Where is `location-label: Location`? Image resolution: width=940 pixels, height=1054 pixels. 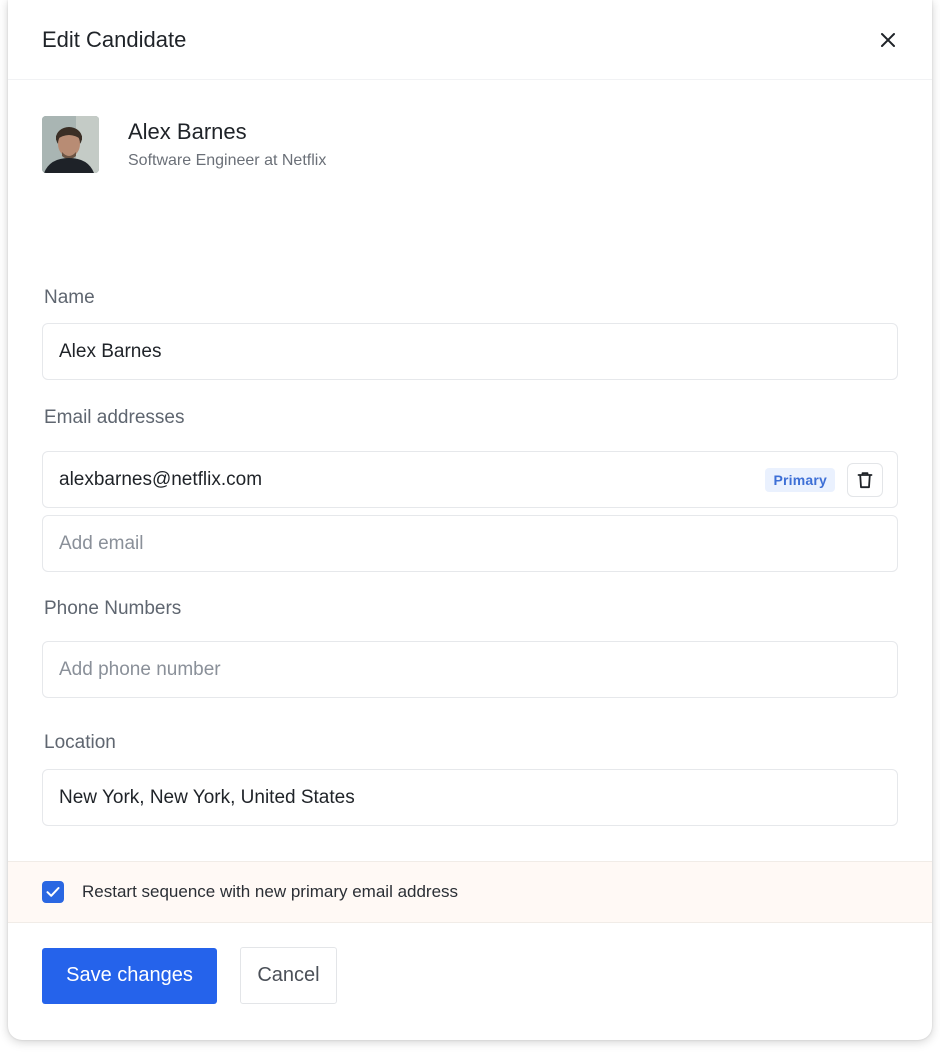
location-label: Location is located at coordinates (80, 742).